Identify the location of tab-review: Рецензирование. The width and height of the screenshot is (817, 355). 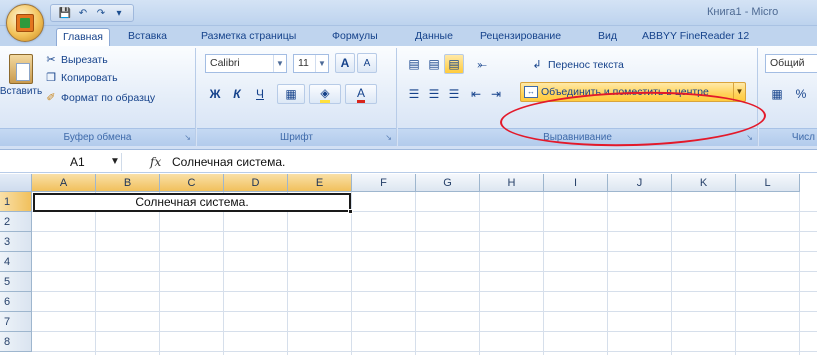
(520, 37).